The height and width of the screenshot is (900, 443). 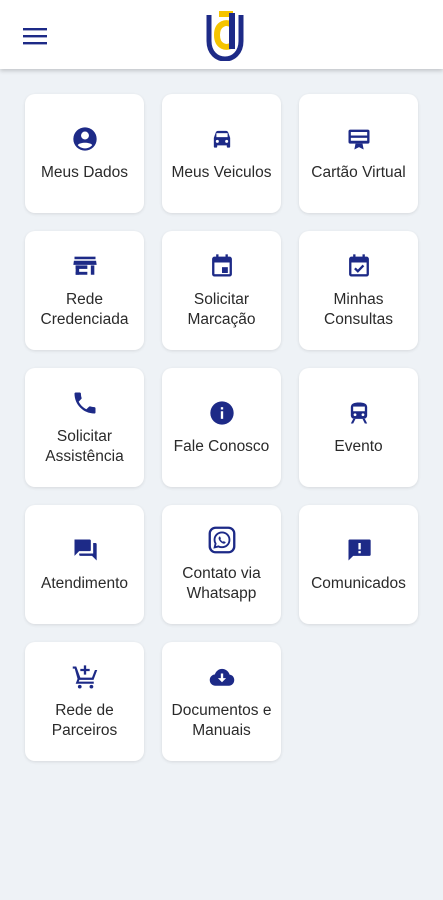 I want to click on tile-solicitar-assistencia: Solicitar Assistência, so click(x=84, y=427).